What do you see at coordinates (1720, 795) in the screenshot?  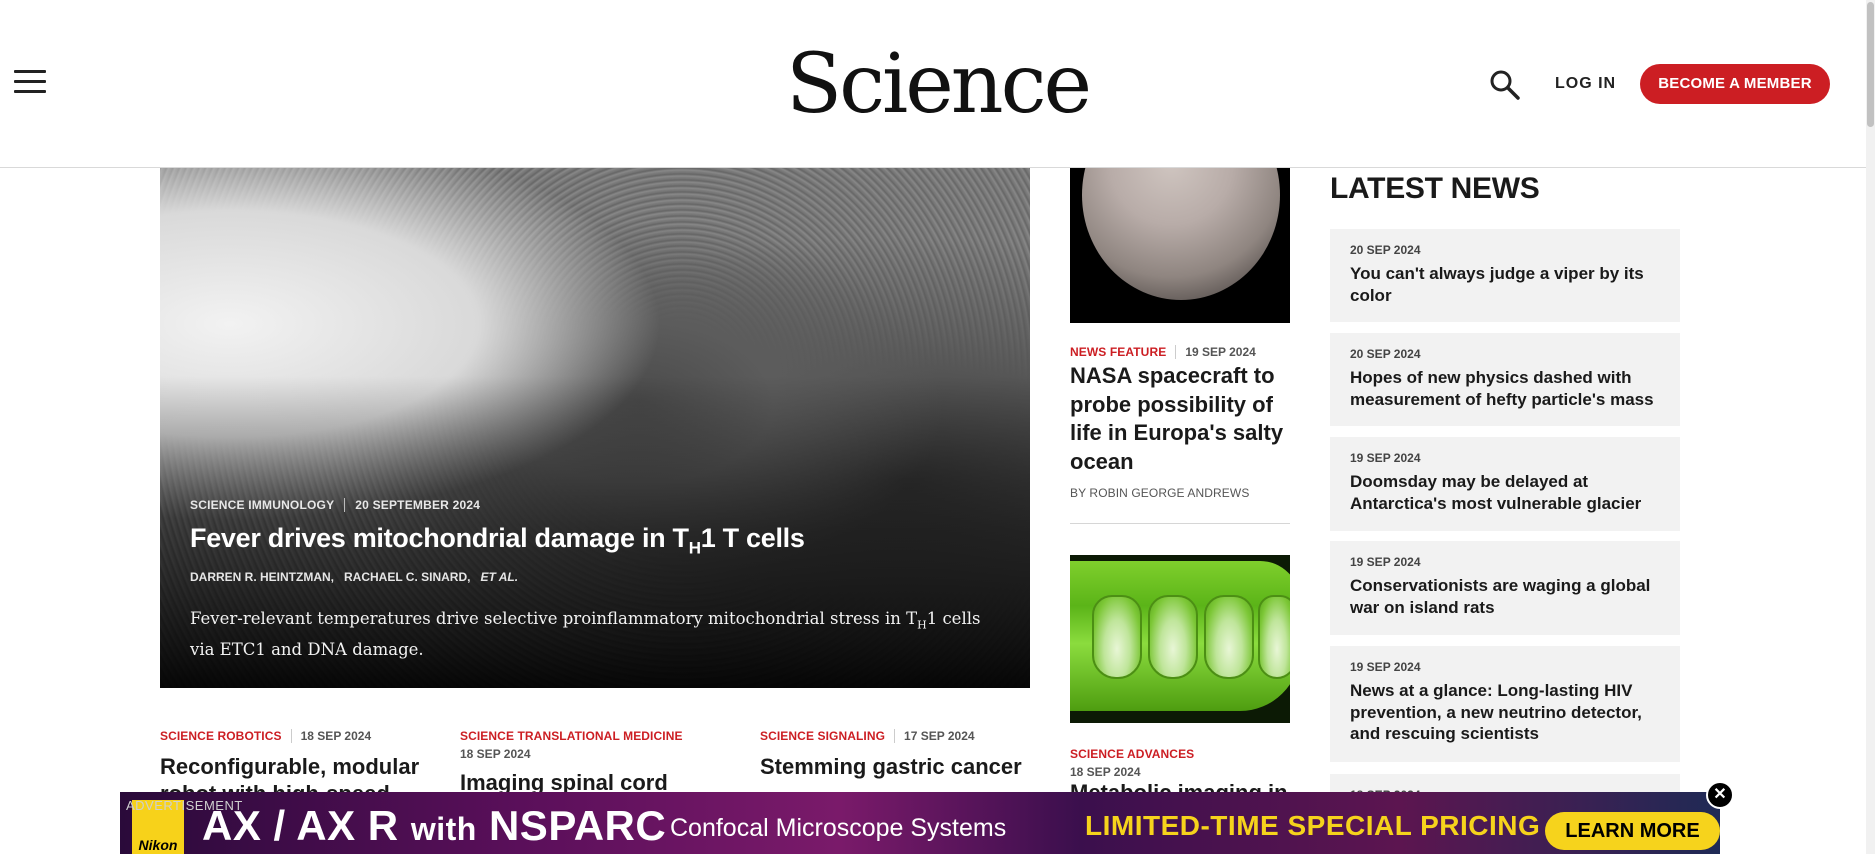 I see `close-icon: ✕` at bounding box center [1720, 795].